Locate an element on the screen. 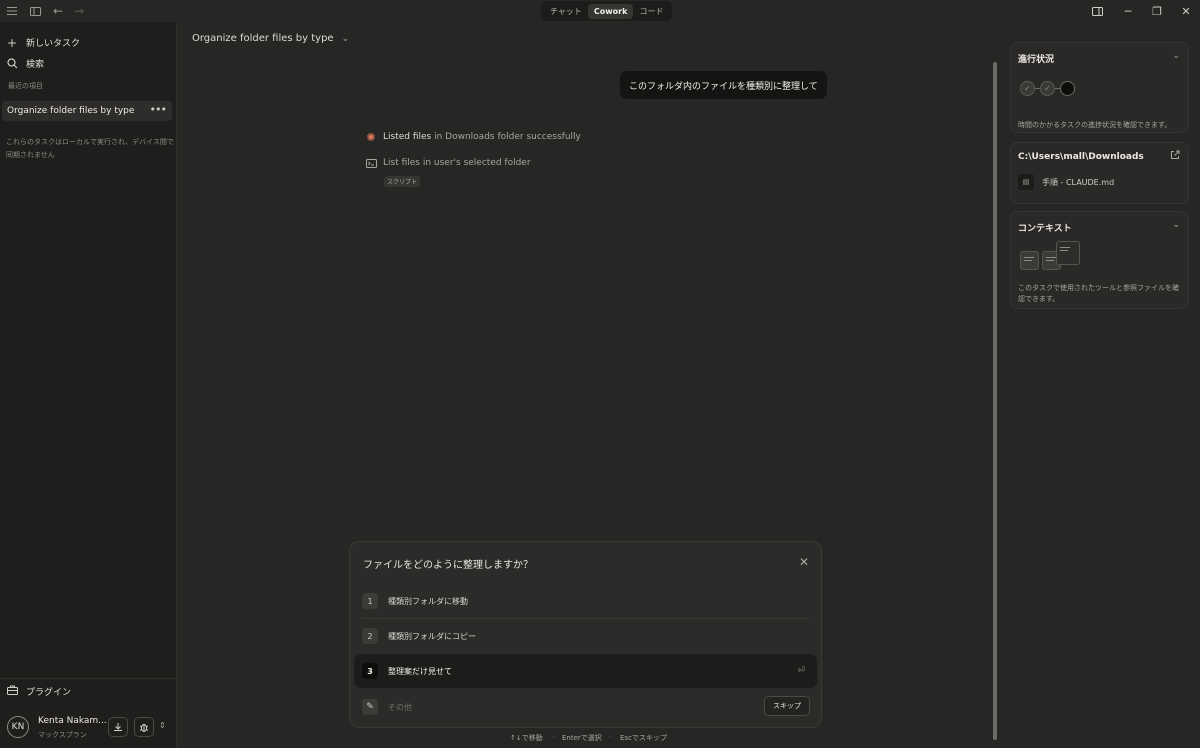 Image resolution: width=1200 pixels, height=748 pixels. sidebar-toggle-icon is located at coordinates (35, 11).